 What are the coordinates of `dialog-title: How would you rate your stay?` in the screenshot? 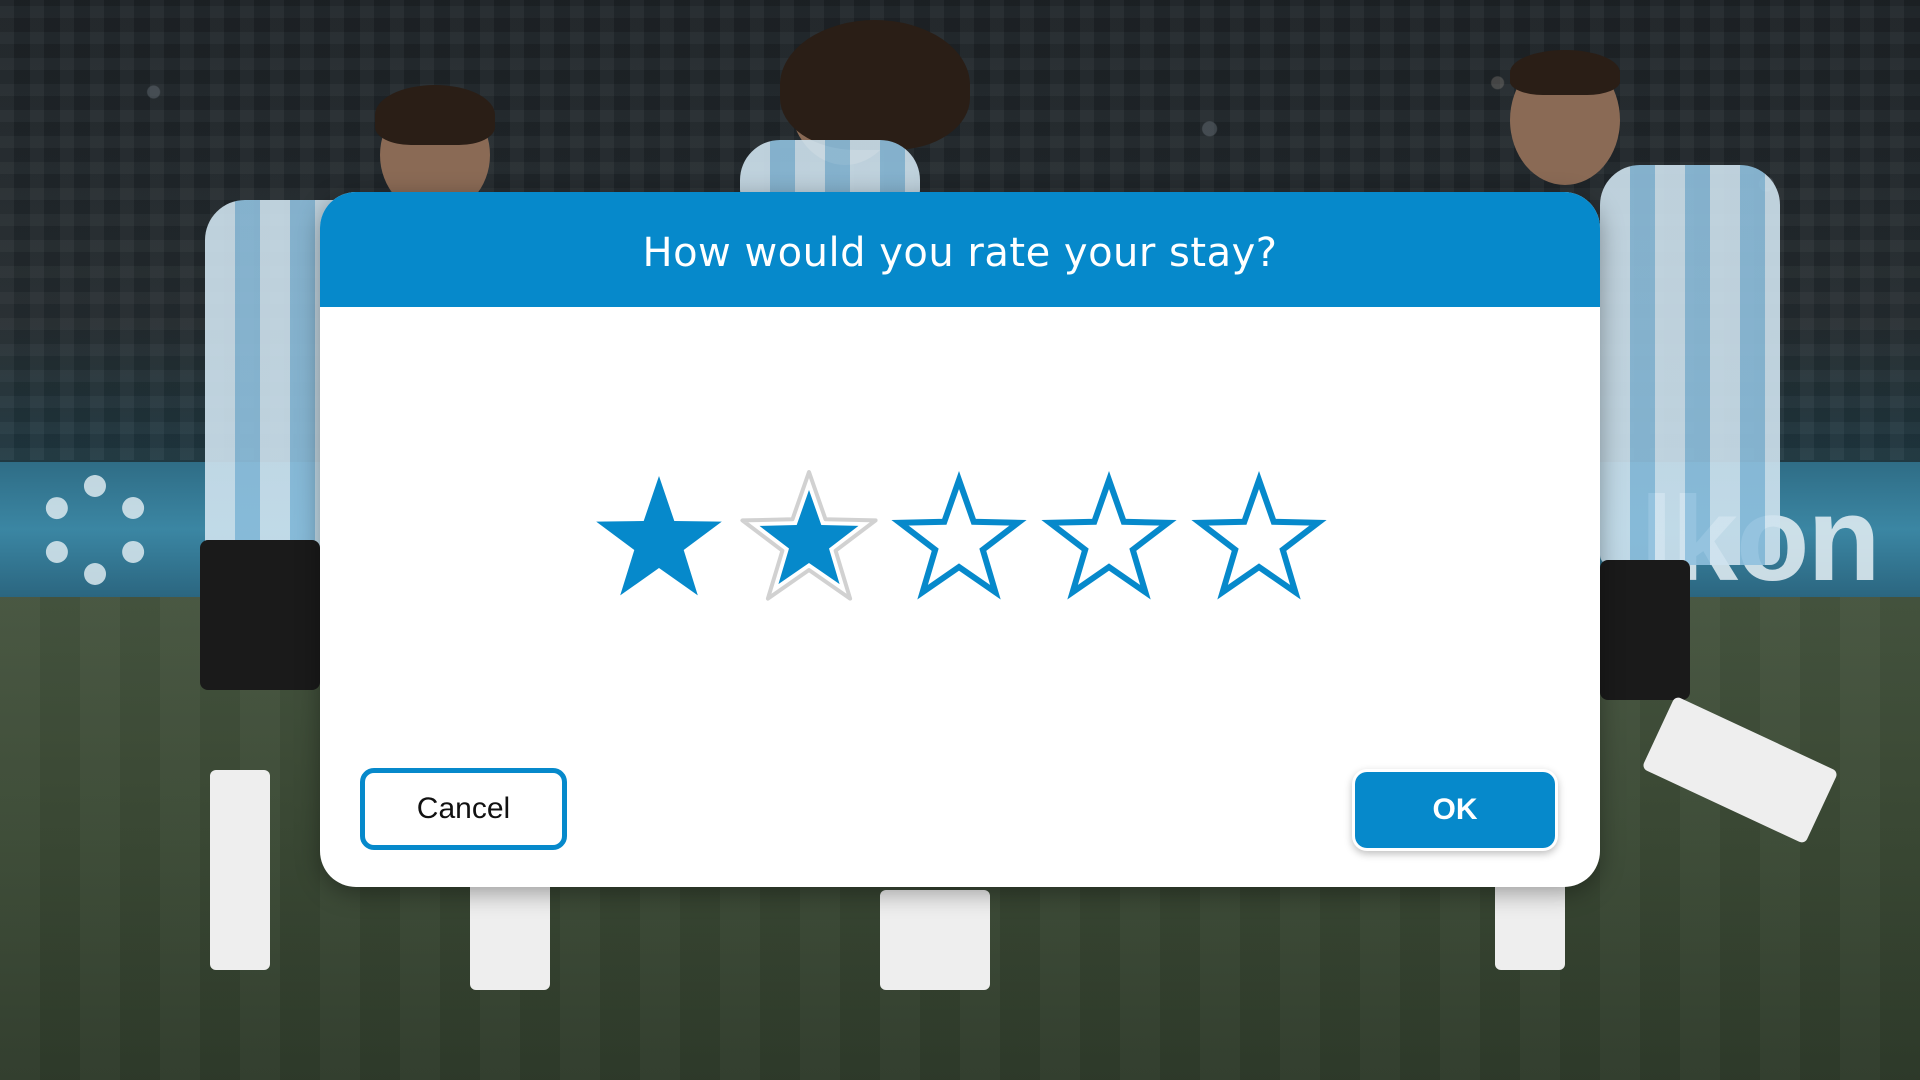 It's located at (960, 252).